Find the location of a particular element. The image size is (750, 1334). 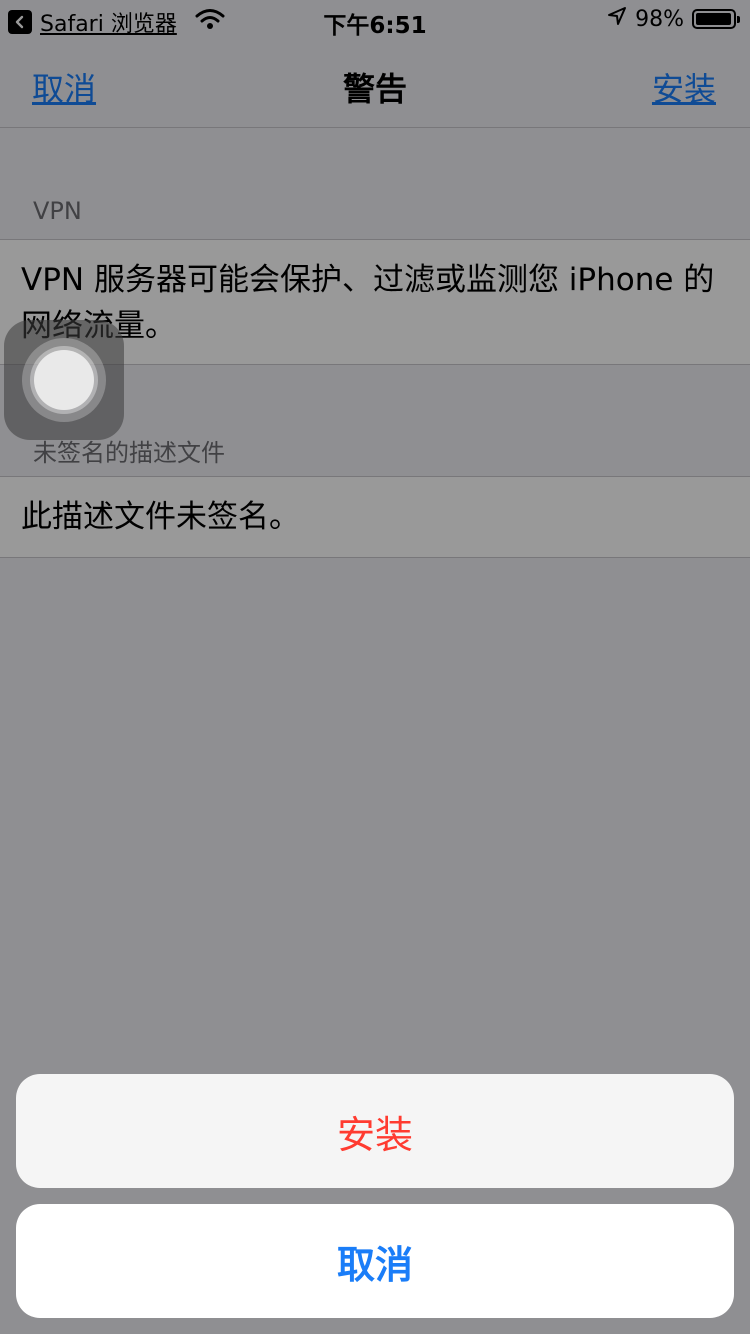

assistive-touch-button is located at coordinates (64, 380).